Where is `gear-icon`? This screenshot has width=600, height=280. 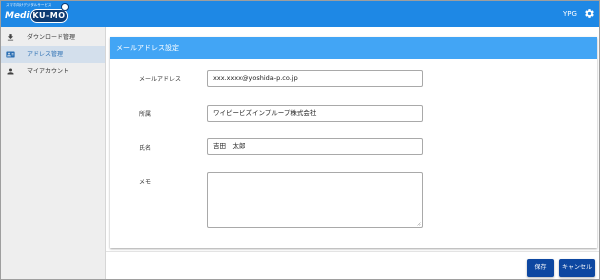 gear-icon is located at coordinates (589, 13).